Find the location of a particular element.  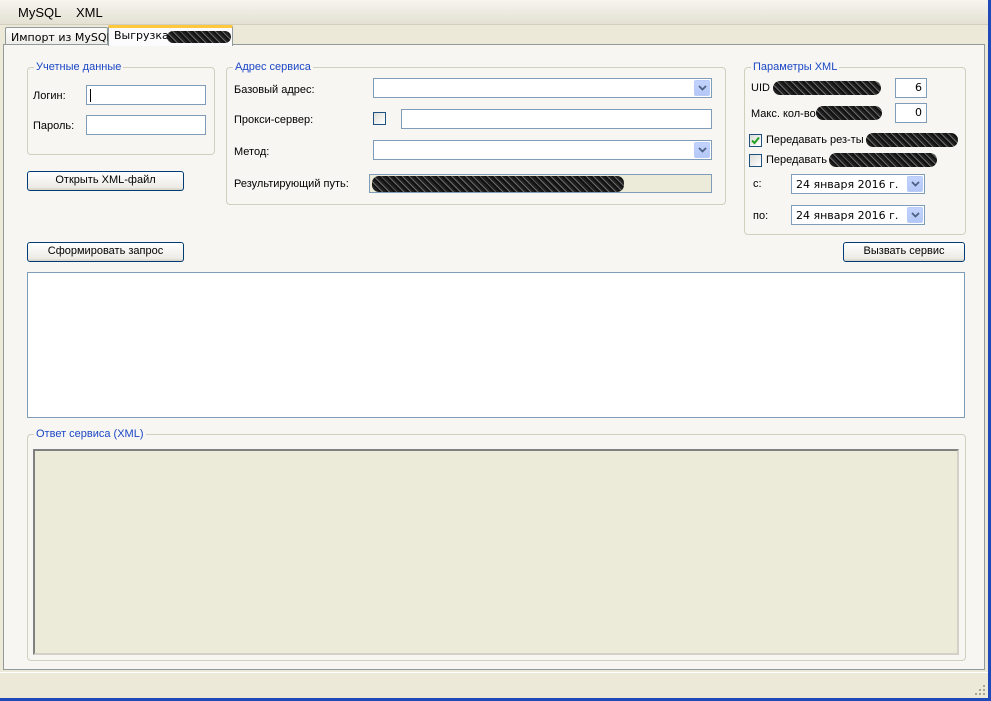

password-input is located at coordinates (146, 125).